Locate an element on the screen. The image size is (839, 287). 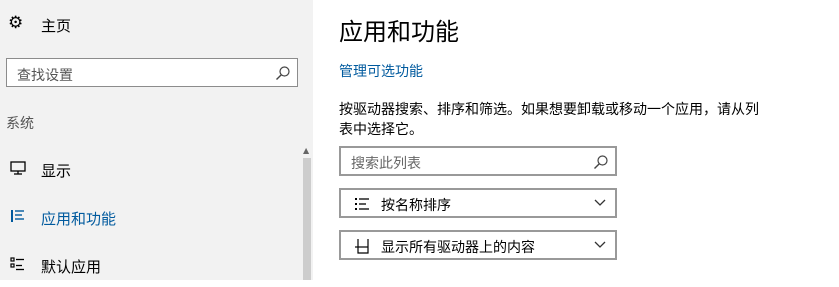
gear-icon: ⚙ is located at coordinates (16, 23).